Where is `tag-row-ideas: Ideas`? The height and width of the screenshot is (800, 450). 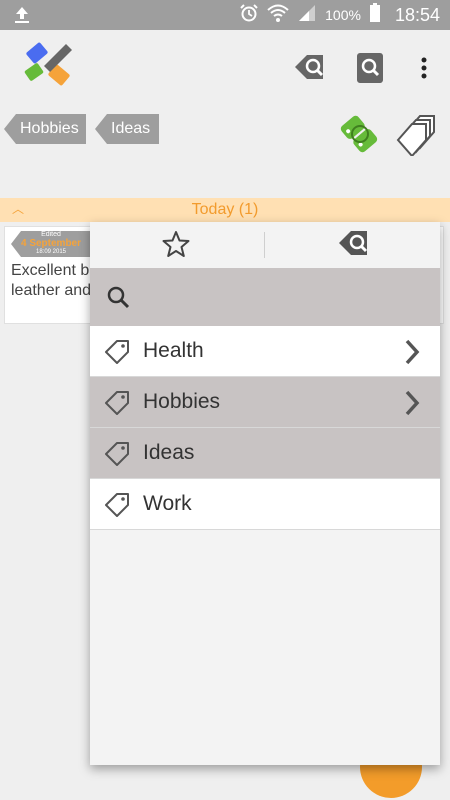 tag-row-ideas: Ideas is located at coordinates (265, 453).